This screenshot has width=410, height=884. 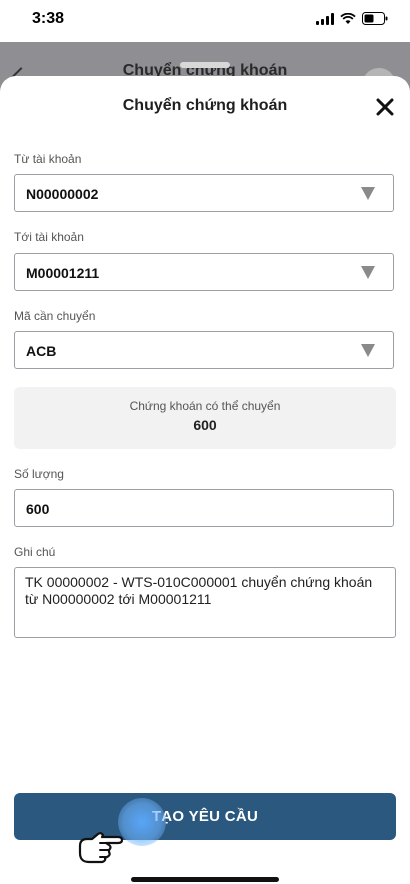 What do you see at coordinates (38, 509) in the screenshot?
I see `quantity-value: 600` at bounding box center [38, 509].